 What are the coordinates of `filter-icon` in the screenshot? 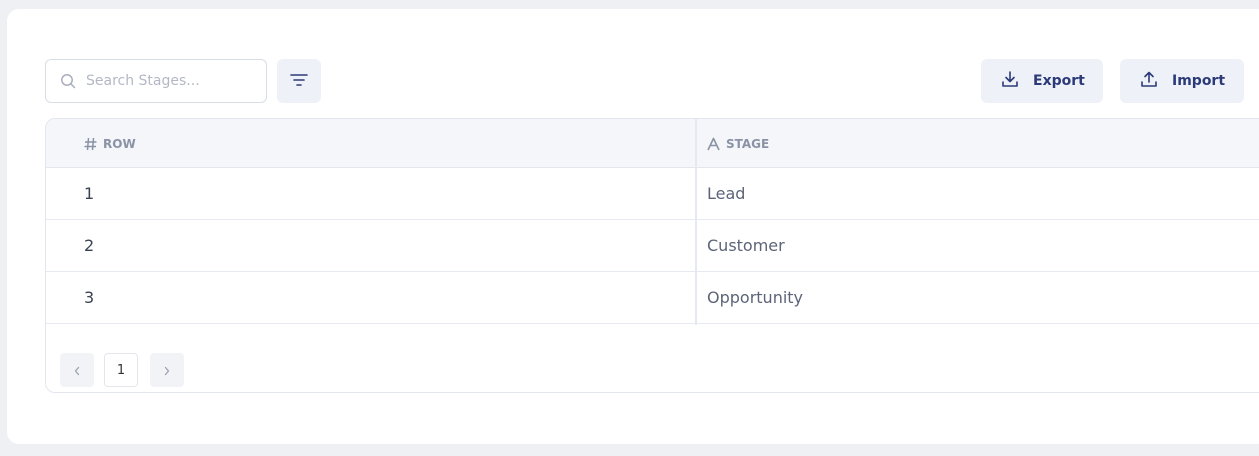 It's located at (299, 81).